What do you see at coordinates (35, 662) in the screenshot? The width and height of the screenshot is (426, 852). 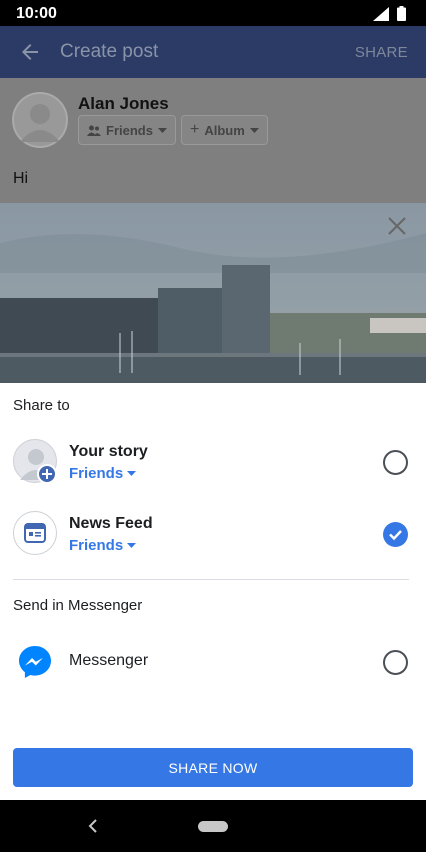 I see `messenger-icon` at bounding box center [35, 662].